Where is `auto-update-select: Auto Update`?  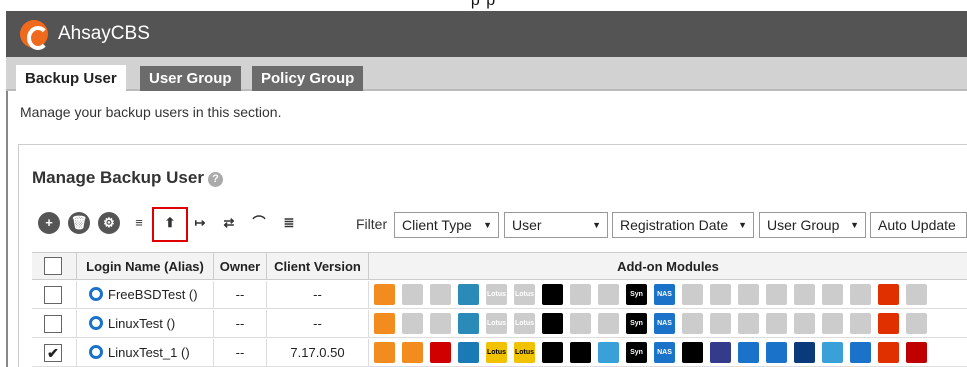
auto-update-select: Auto Update is located at coordinates (918, 225).